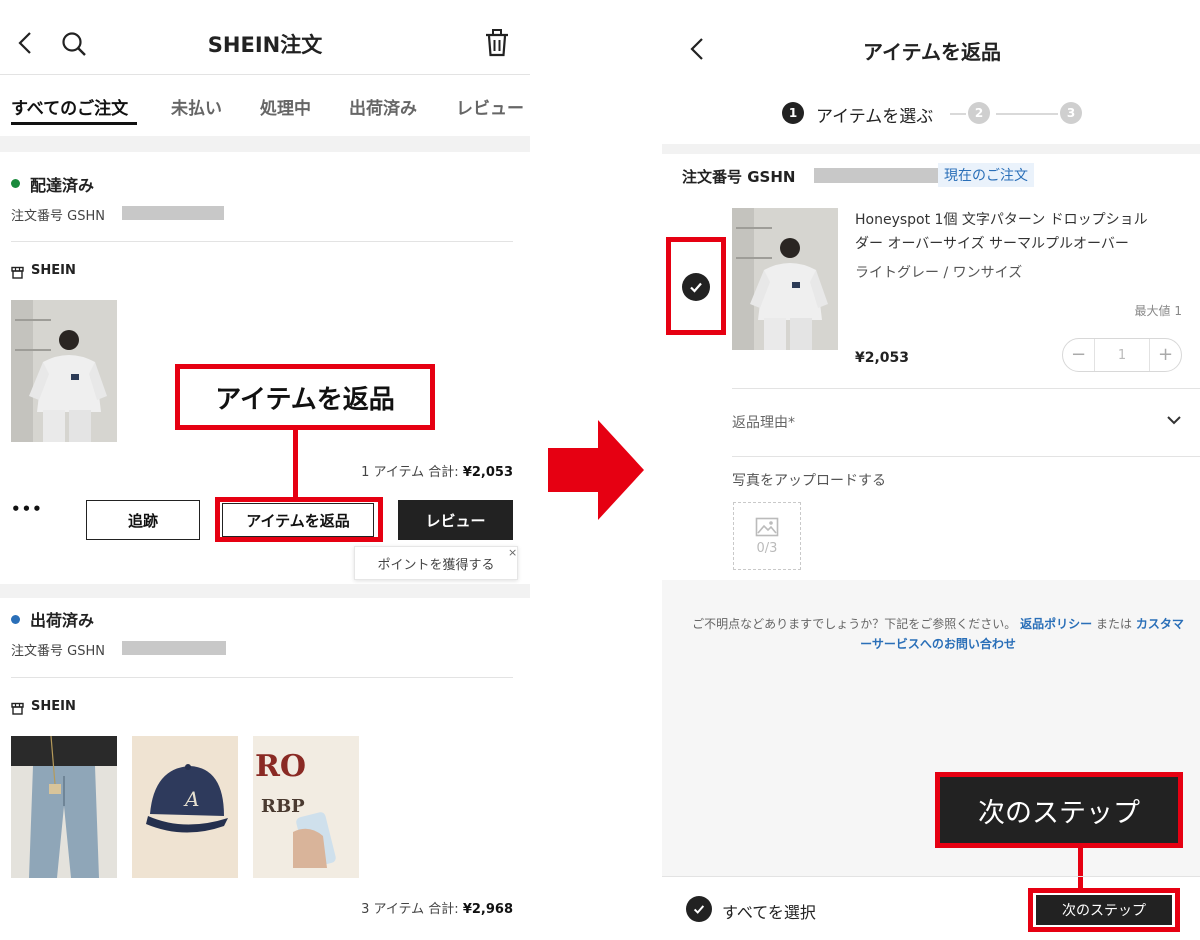  Describe the element at coordinates (1165, 355) in the screenshot. I see `increase-quantity-button: +` at that location.